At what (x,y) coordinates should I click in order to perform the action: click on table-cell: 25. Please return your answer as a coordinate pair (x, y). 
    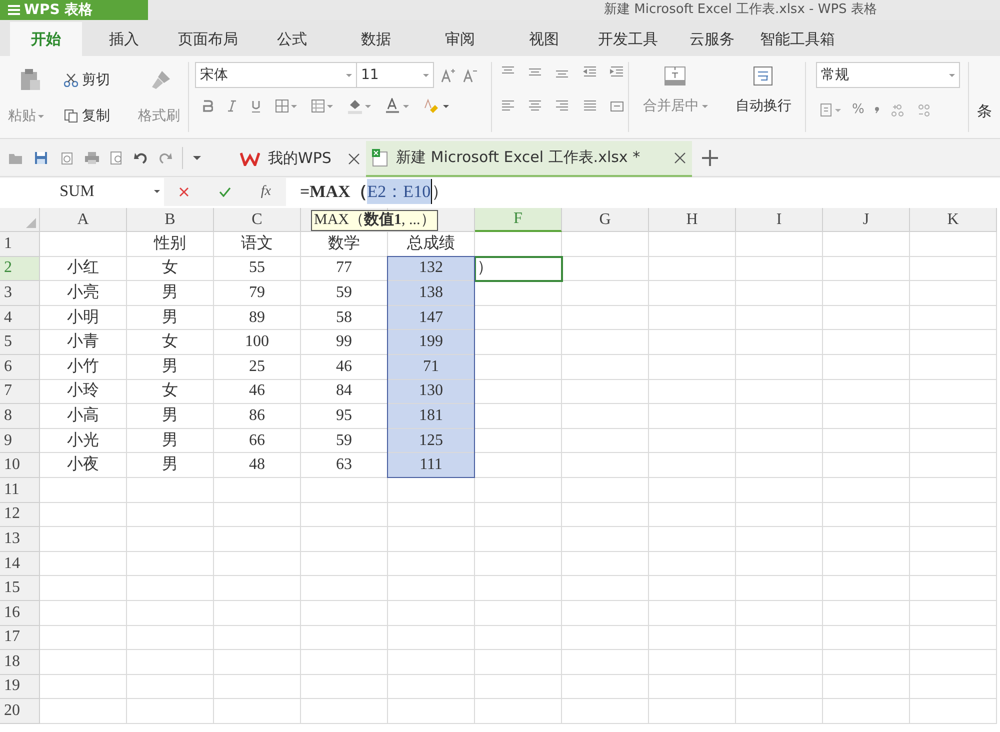
    Looking at the image, I should click on (257, 367).